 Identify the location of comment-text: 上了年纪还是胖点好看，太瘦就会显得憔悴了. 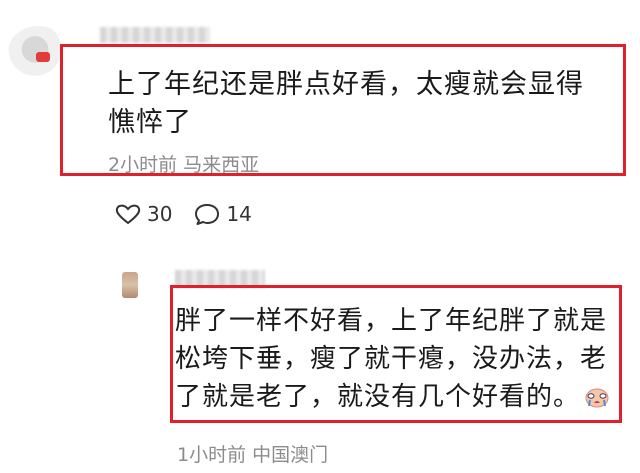
(346, 103).